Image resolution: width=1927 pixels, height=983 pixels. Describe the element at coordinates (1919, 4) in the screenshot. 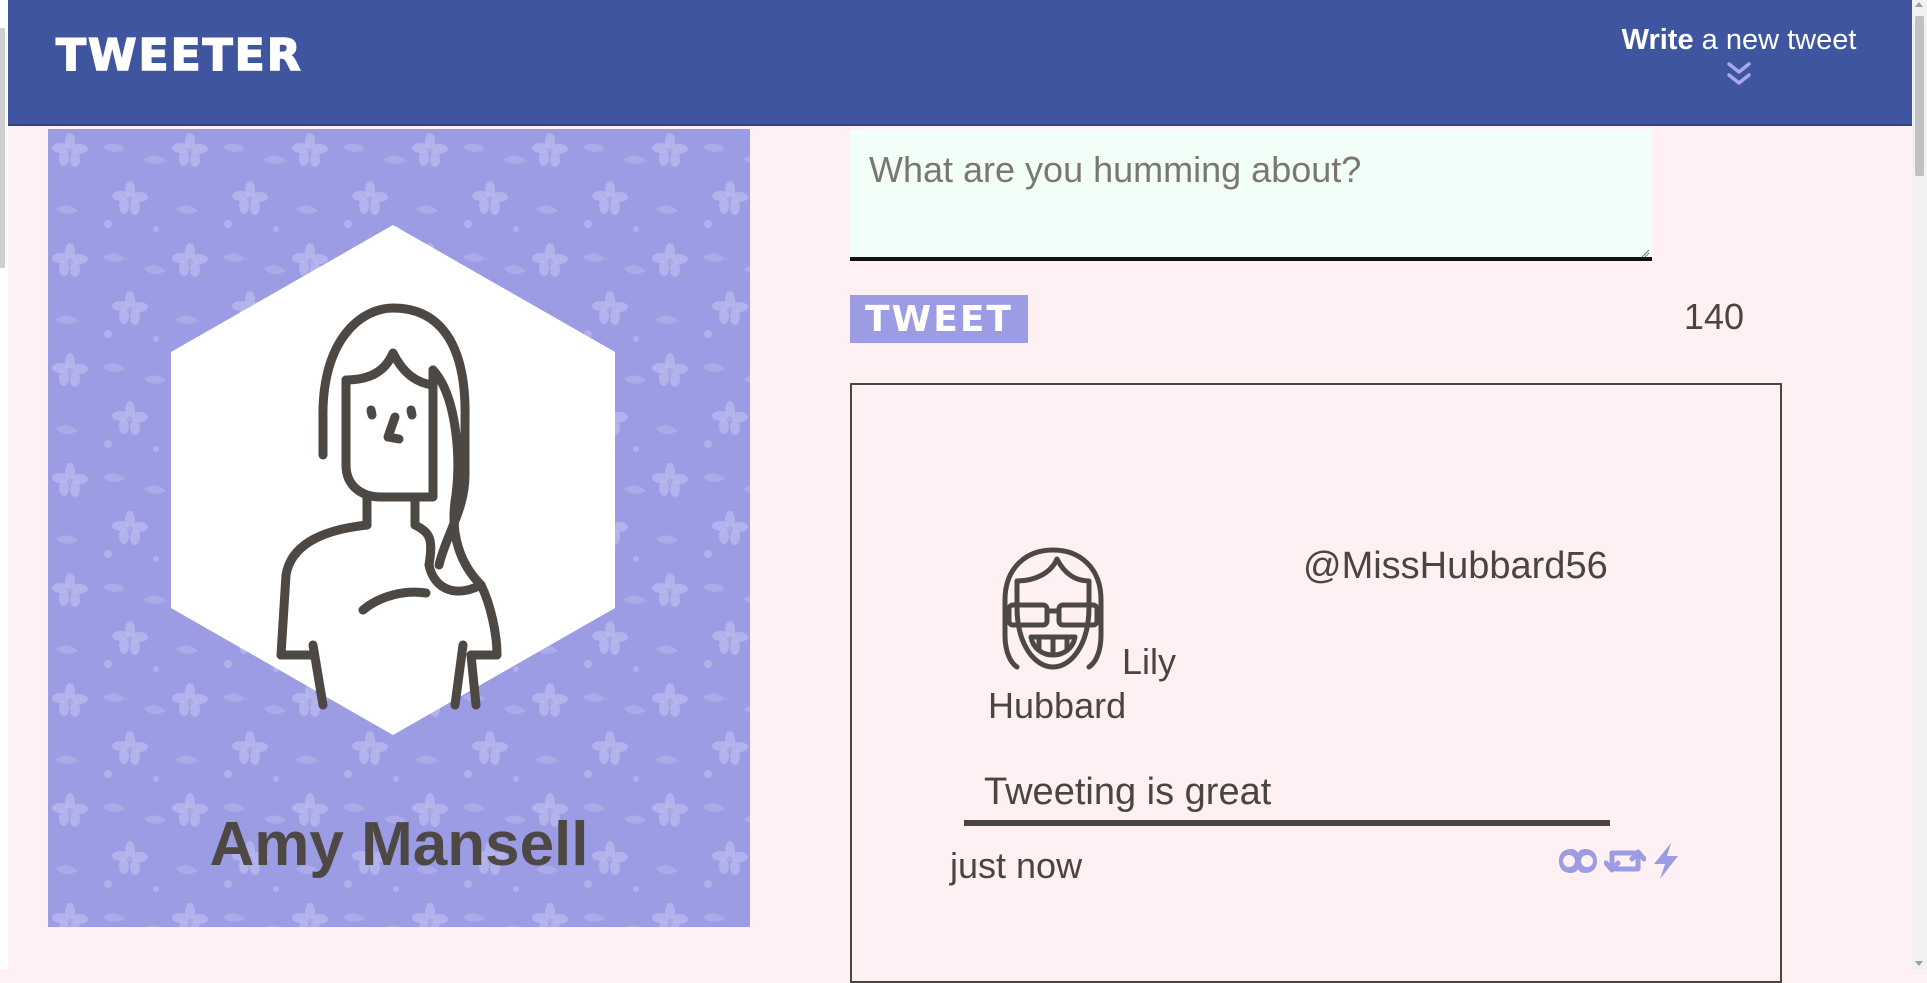

I see `scroll-up-icon` at that location.